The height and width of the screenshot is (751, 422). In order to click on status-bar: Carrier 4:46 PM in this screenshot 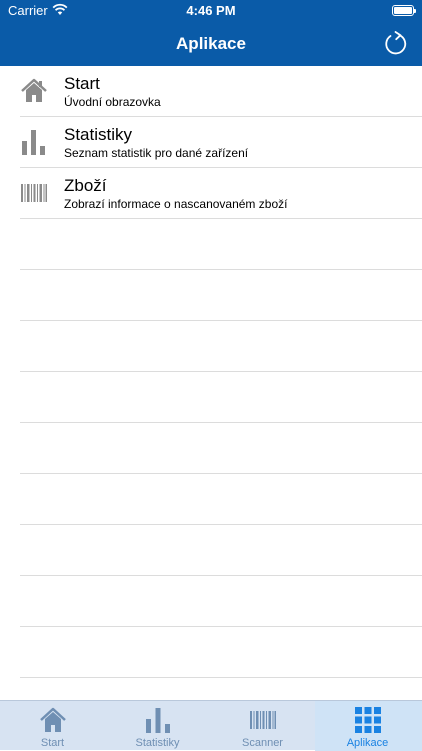, I will do `click(211, 11)`.